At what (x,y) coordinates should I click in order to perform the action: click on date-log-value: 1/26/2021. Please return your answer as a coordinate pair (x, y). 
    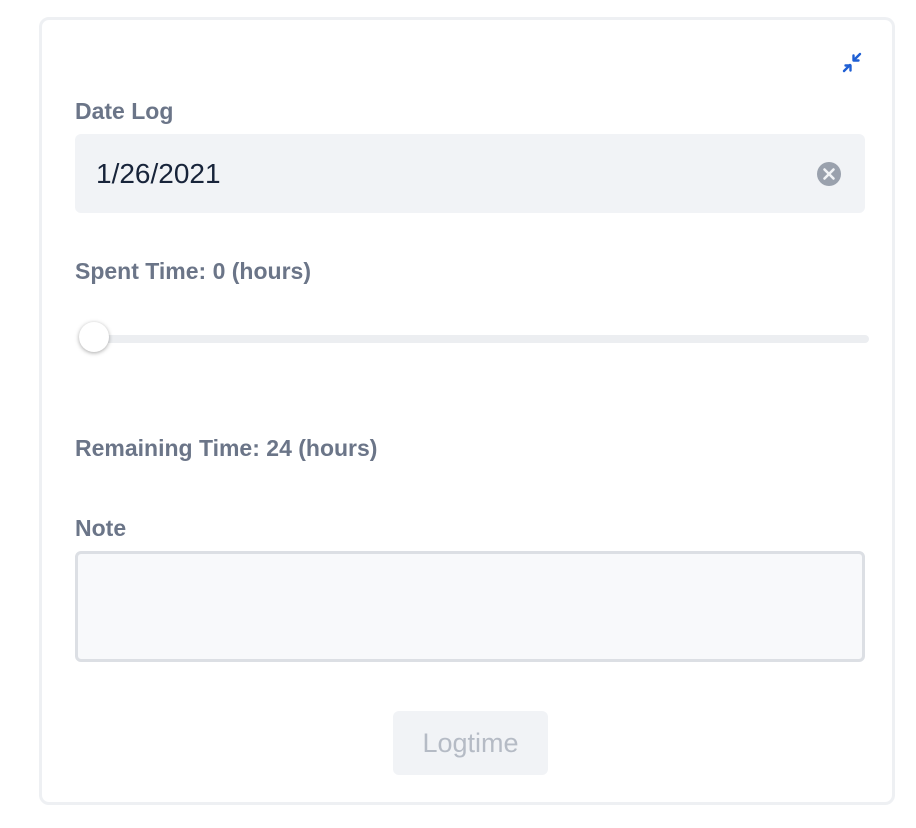
    Looking at the image, I should click on (158, 173).